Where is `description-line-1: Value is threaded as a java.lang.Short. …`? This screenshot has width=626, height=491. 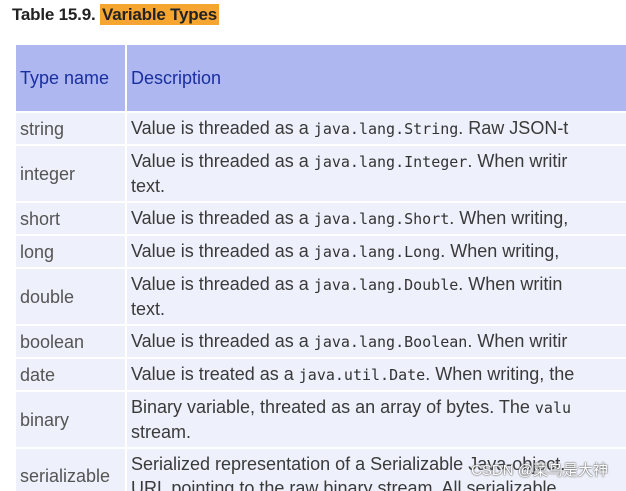 description-line-1: Value is threaded as a java.lang.Short. … is located at coordinates (378, 218).